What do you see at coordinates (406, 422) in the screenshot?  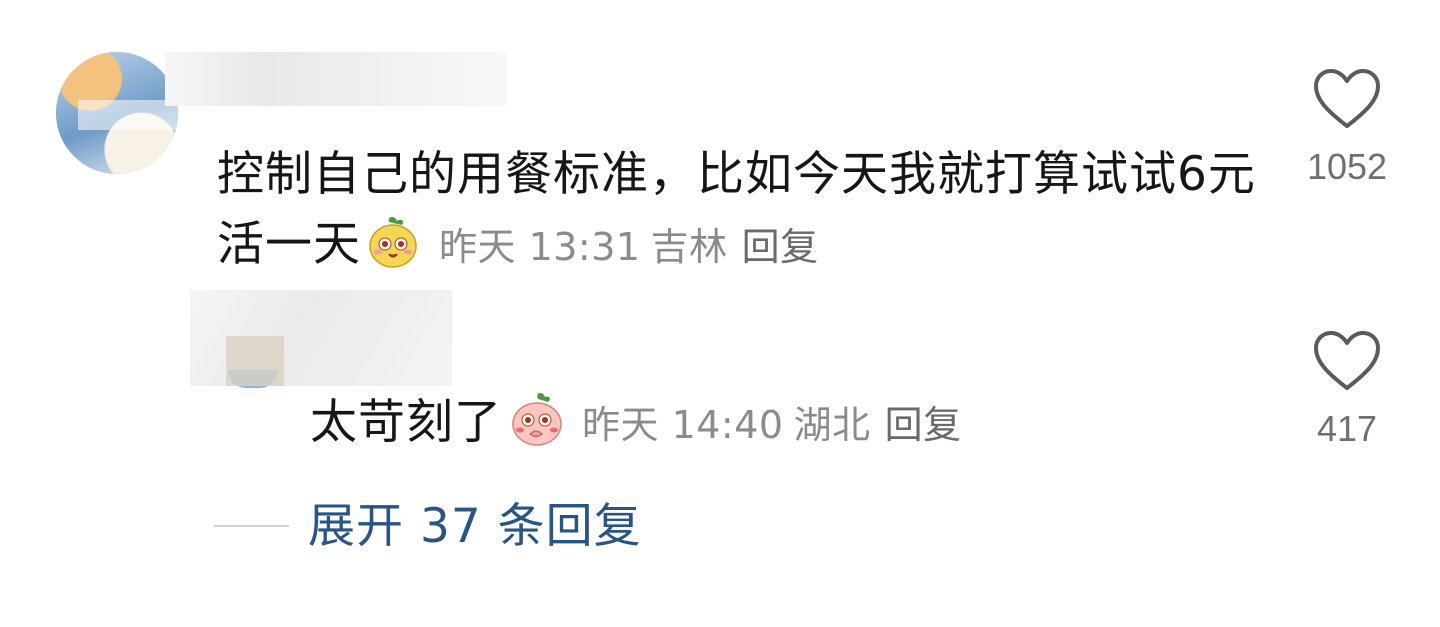 I see `reply-text: 太苛刻了` at bounding box center [406, 422].